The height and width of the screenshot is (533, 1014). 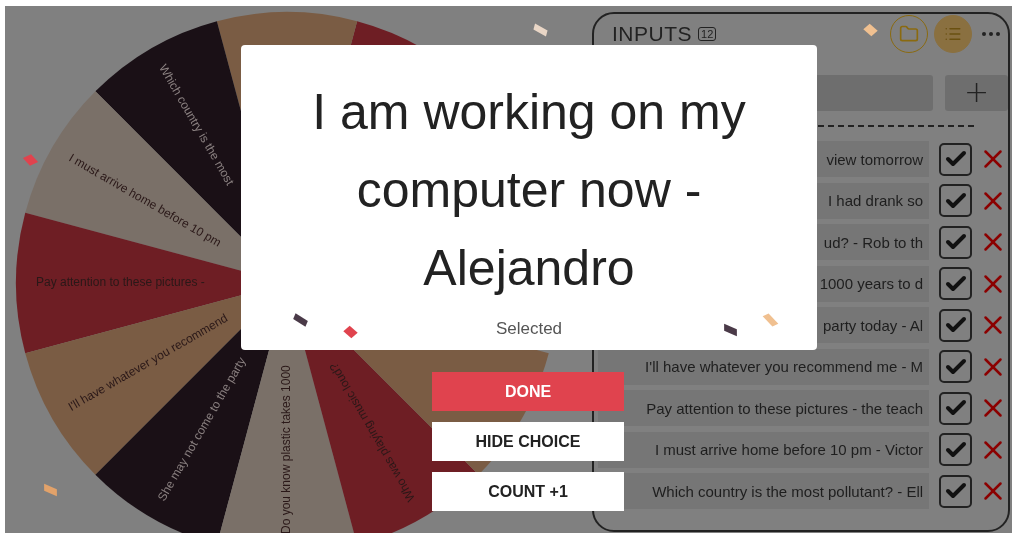 What do you see at coordinates (529, 329) in the screenshot?
I see `dialog-subtitle: Selected` at bounding box center [529, 329].